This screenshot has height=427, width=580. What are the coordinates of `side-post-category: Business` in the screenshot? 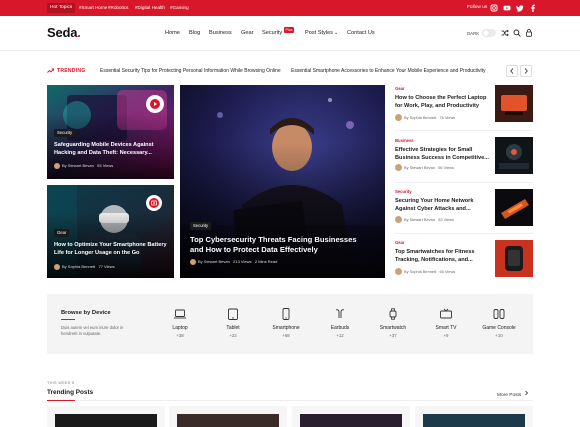 It's located at (404, 140).